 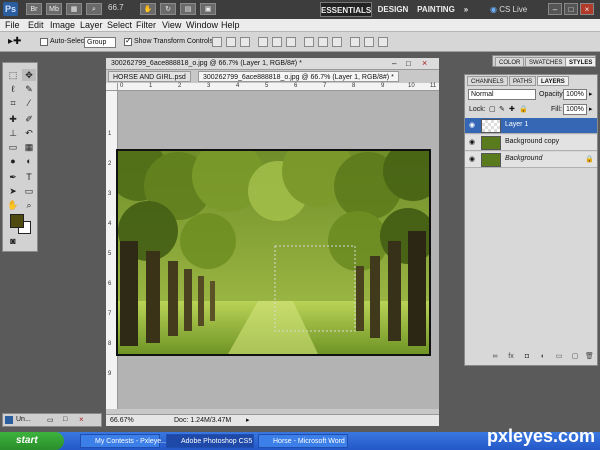 I want to click on doc-close-icon: ×, so click(x=424, y=63).